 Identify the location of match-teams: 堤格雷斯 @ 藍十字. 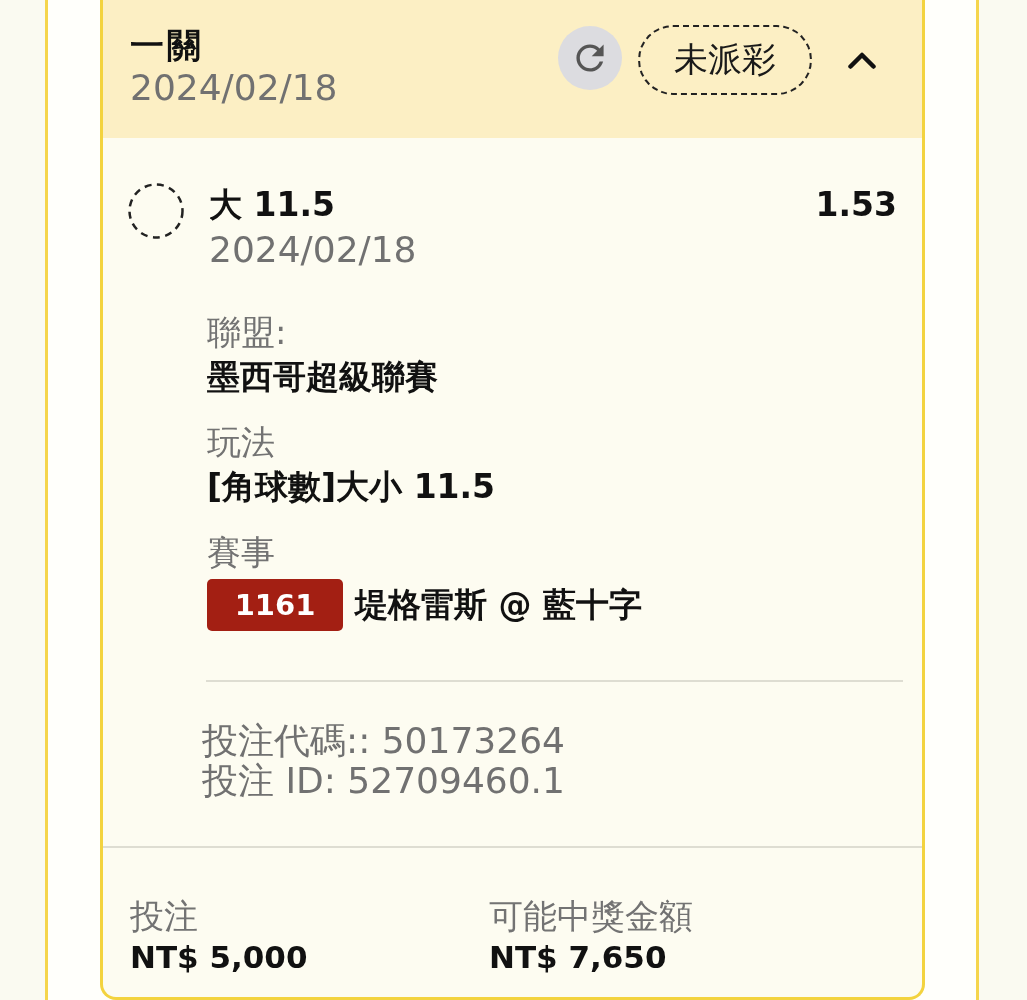
(498, 605).